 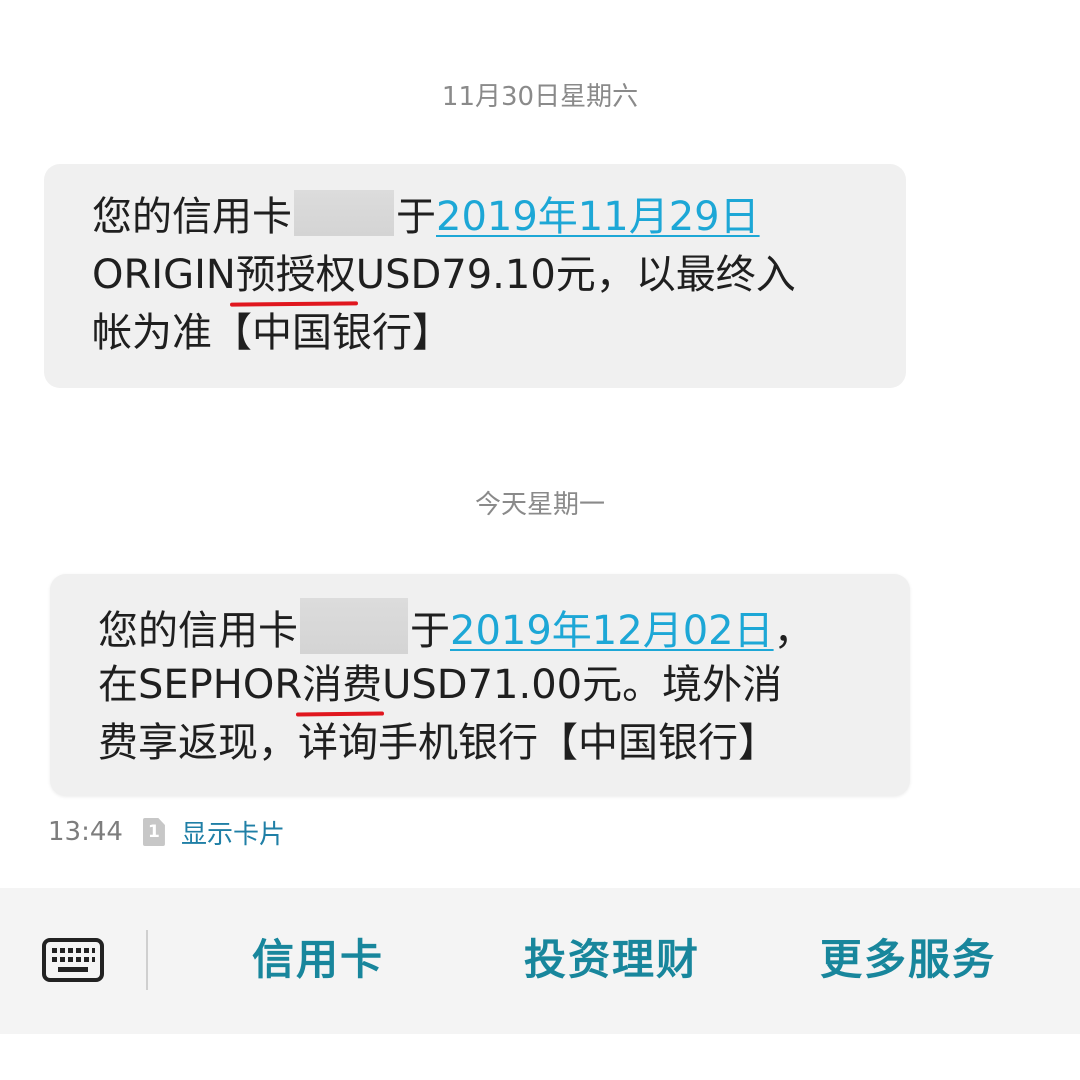 What do you see at coordinates (200, 685) in the screenshot?
I see `message-text: 在SEPHOR` at bounding box center [200, 685].